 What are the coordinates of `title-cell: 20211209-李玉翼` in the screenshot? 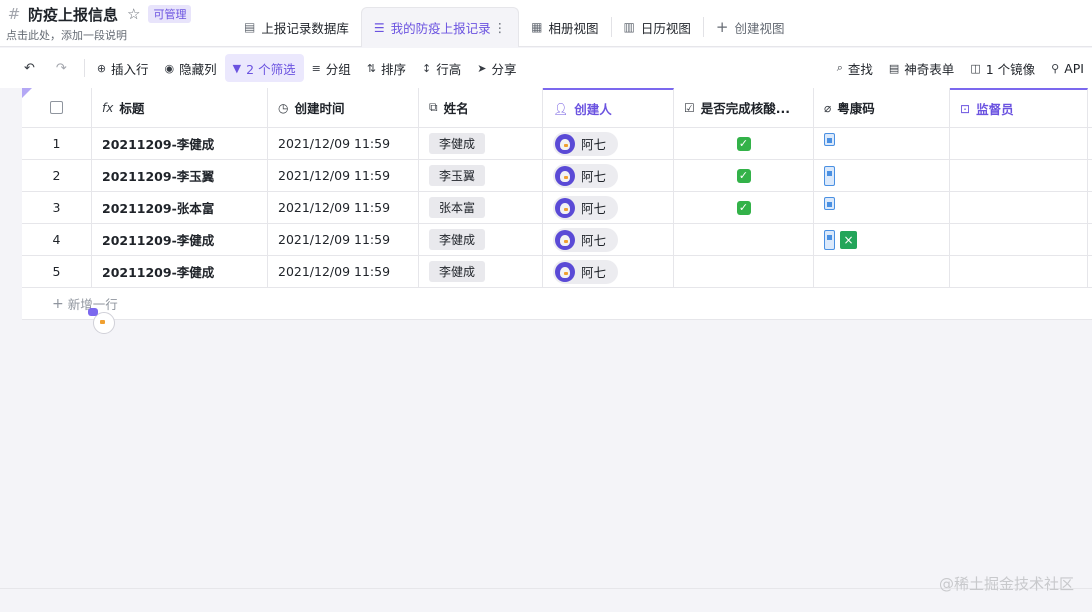 It's located at (180, 175).